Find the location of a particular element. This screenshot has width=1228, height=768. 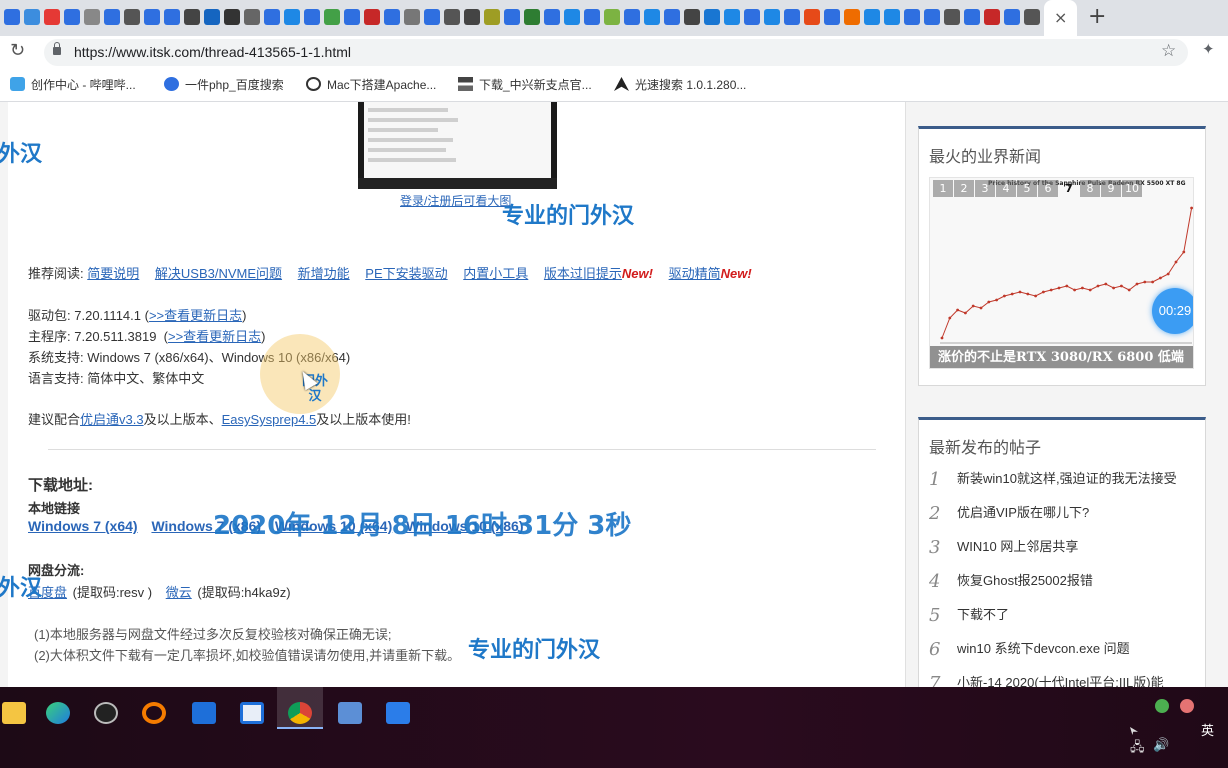

post-item: 6 win10 系统下devcon.exe 问题 is located at coordinates (1064, 655).